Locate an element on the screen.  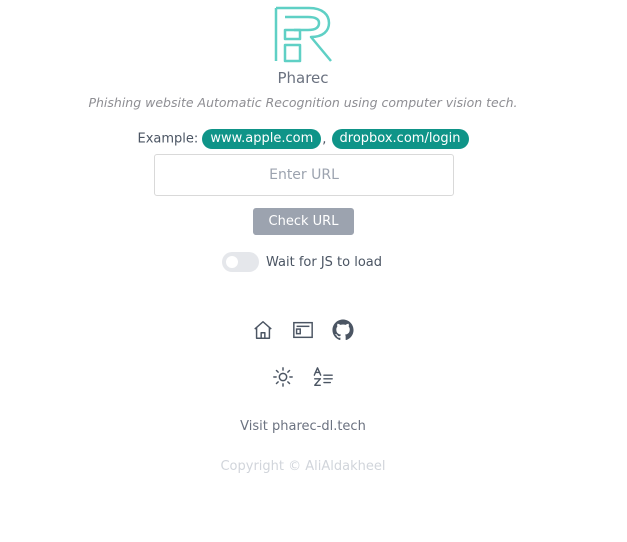
nav-icons is located at coordinates (303, 330).